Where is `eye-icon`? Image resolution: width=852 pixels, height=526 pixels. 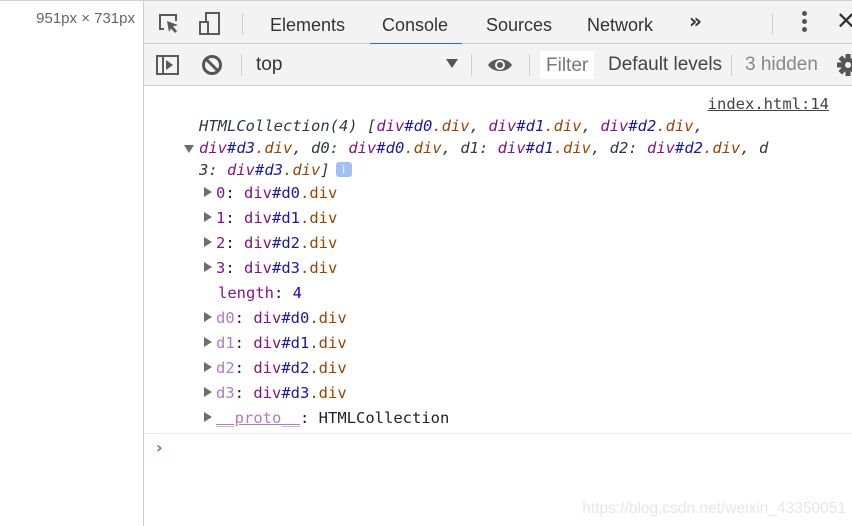 eye-icon is located at coordinates (499, 66).